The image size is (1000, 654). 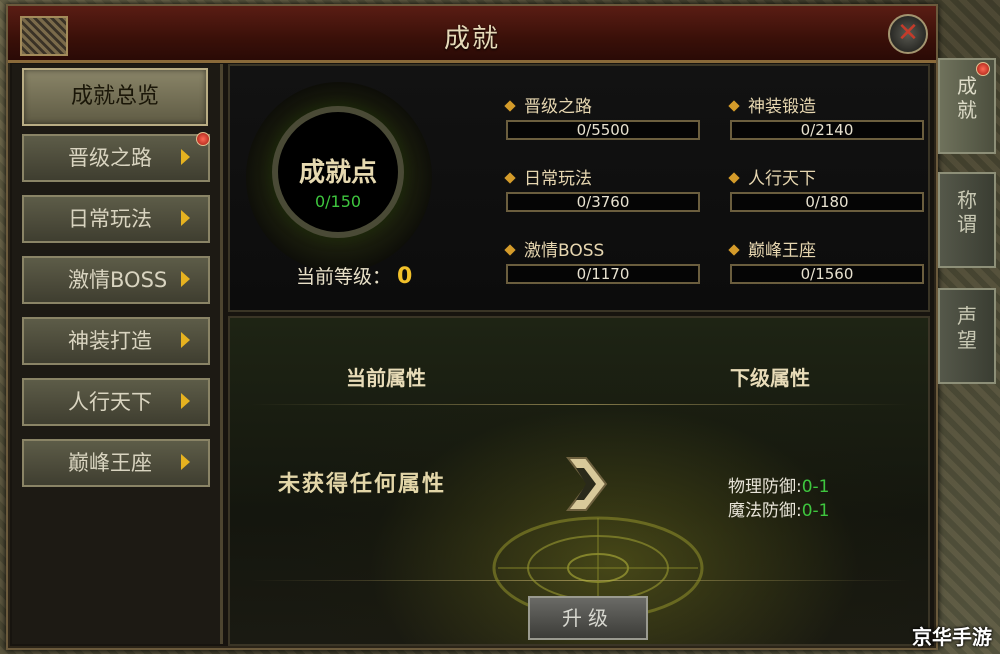 I want to click on menu-item-label: 激情BOSS, so click(x=118, y=280).